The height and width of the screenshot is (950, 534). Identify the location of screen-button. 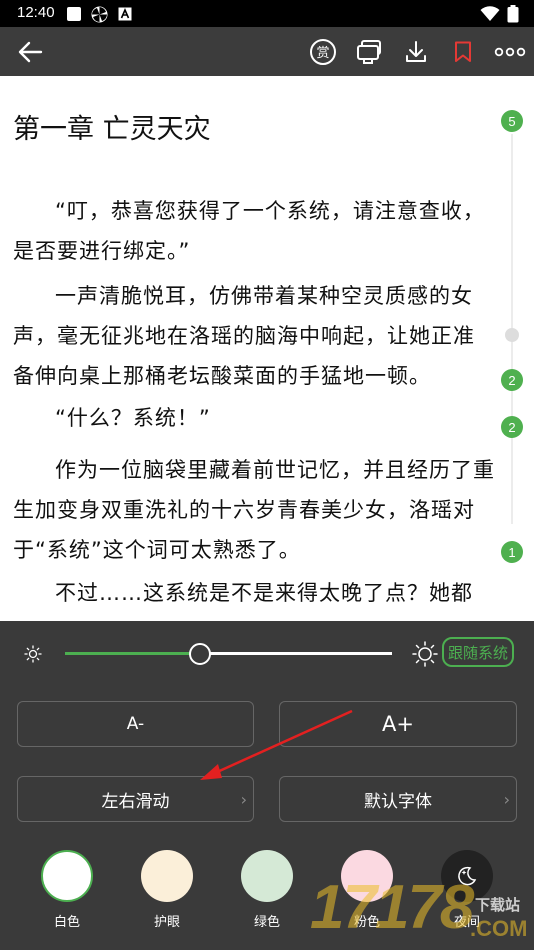
(370, 51).